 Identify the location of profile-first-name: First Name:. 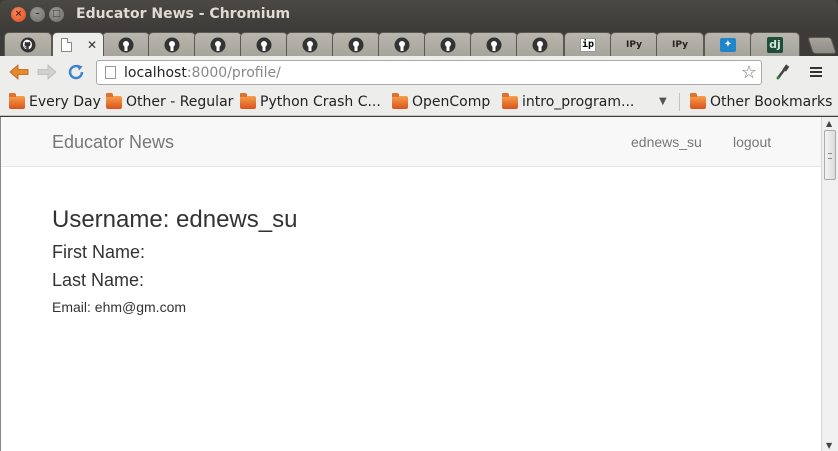
(99, 252).